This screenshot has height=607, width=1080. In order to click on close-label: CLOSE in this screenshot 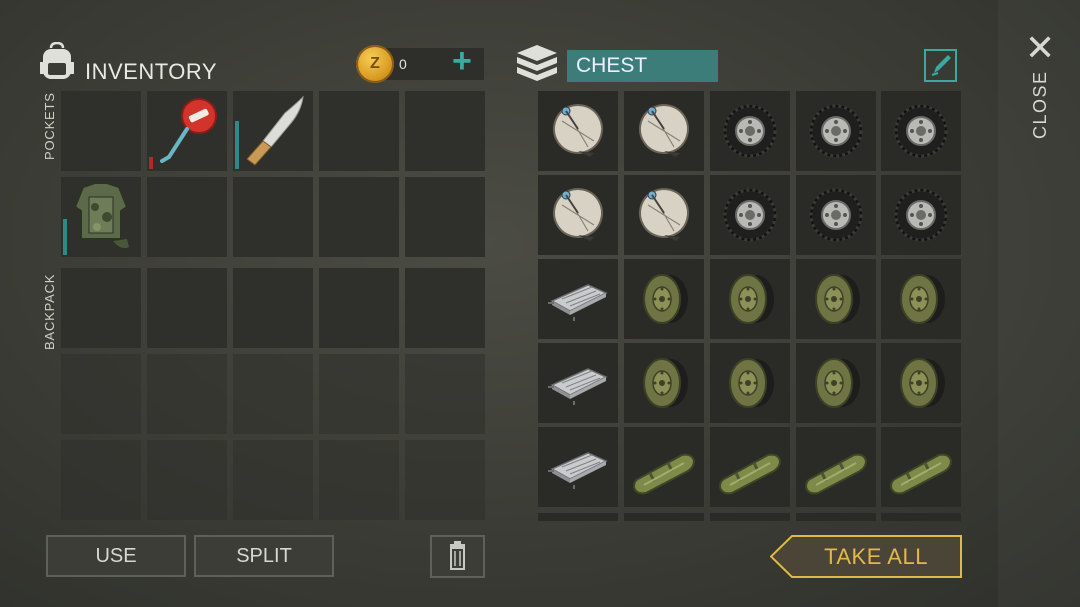, I will do `click(1040, 104)`.